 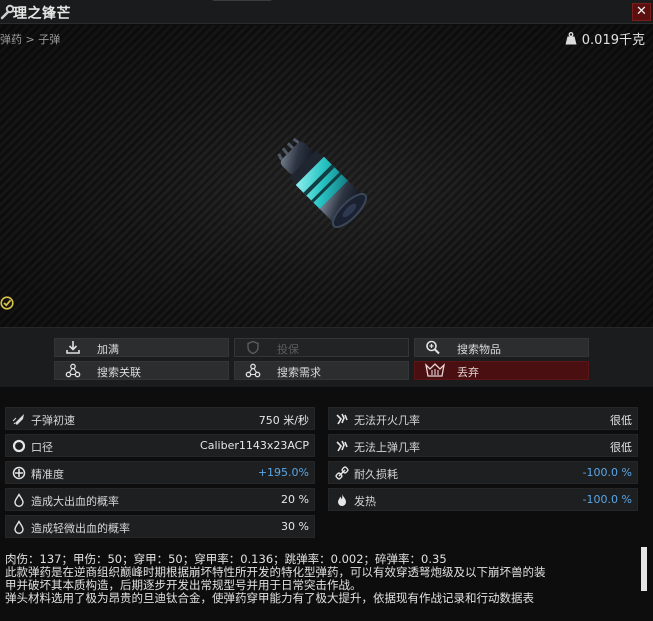 I want to click on breadcrumb: 弹药 > 子弹, so click(x=30, y=39).